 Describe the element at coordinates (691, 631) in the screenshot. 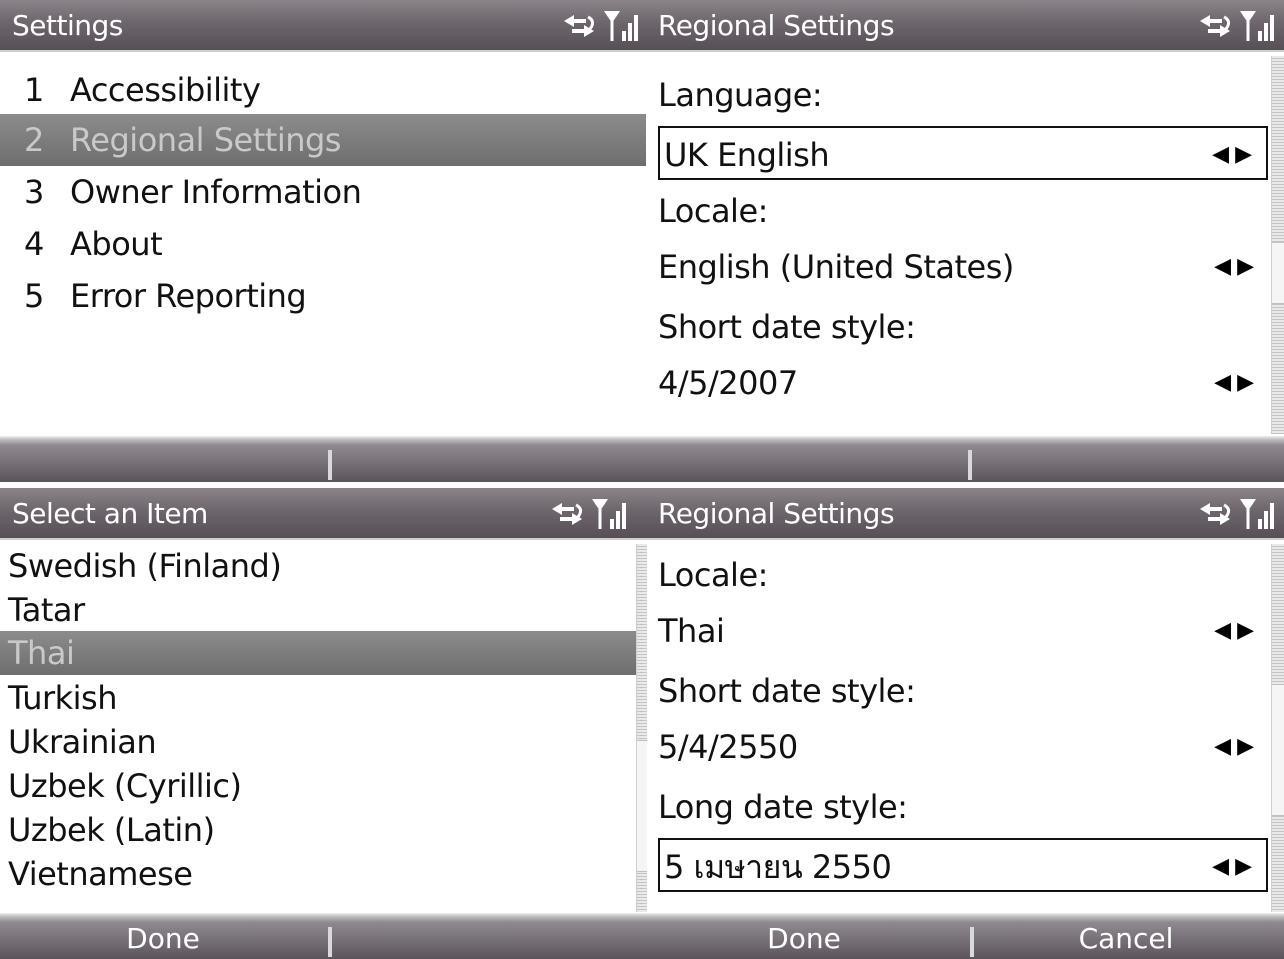

I see `locale-value: Thai` at that location.